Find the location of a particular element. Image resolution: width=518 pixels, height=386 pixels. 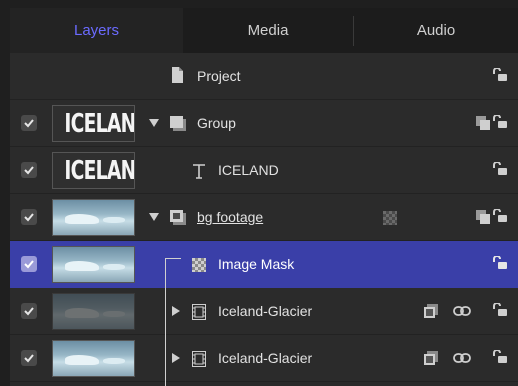

layer-label: Group is located at coordinates (216, 123).